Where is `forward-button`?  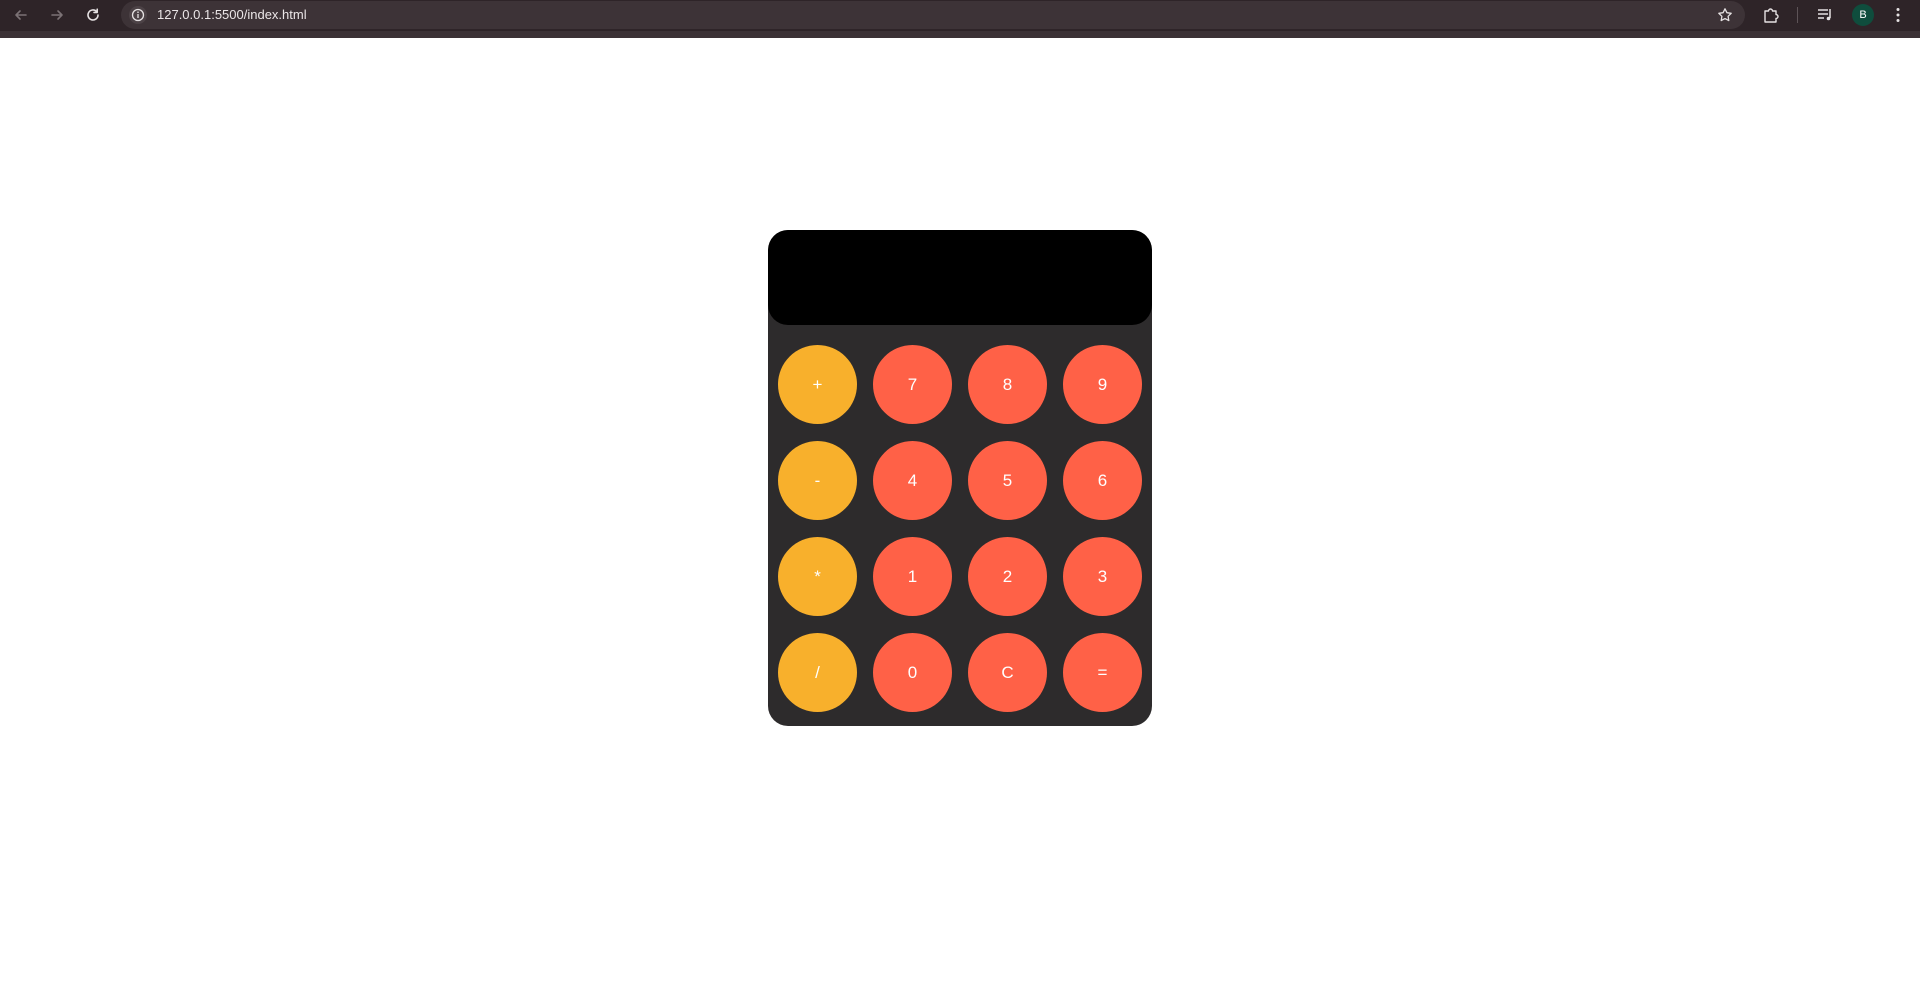
forward-button is located at coordinates (57, 15).